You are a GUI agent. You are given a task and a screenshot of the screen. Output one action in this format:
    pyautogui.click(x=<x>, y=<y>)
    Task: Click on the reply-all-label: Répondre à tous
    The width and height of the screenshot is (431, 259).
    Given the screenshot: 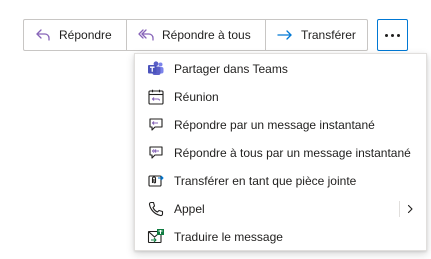 What is the action you would take?
    pyautogui.click(x=206, y=35)
    